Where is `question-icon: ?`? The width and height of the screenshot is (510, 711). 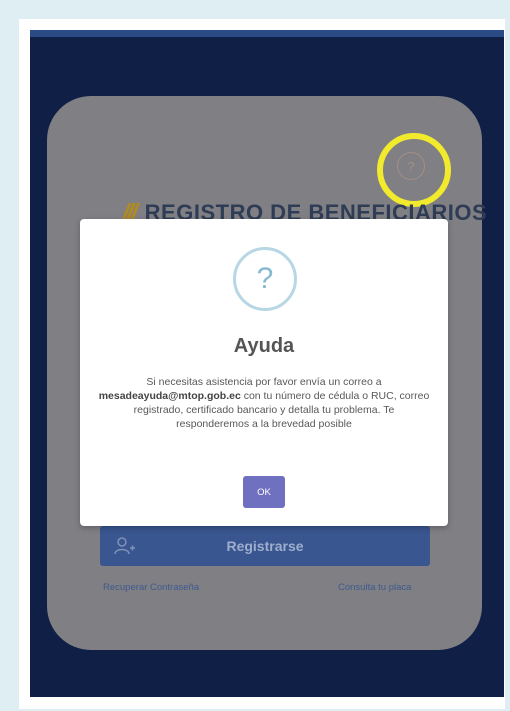
question-icon: ? is located at coordinates (265, 279).